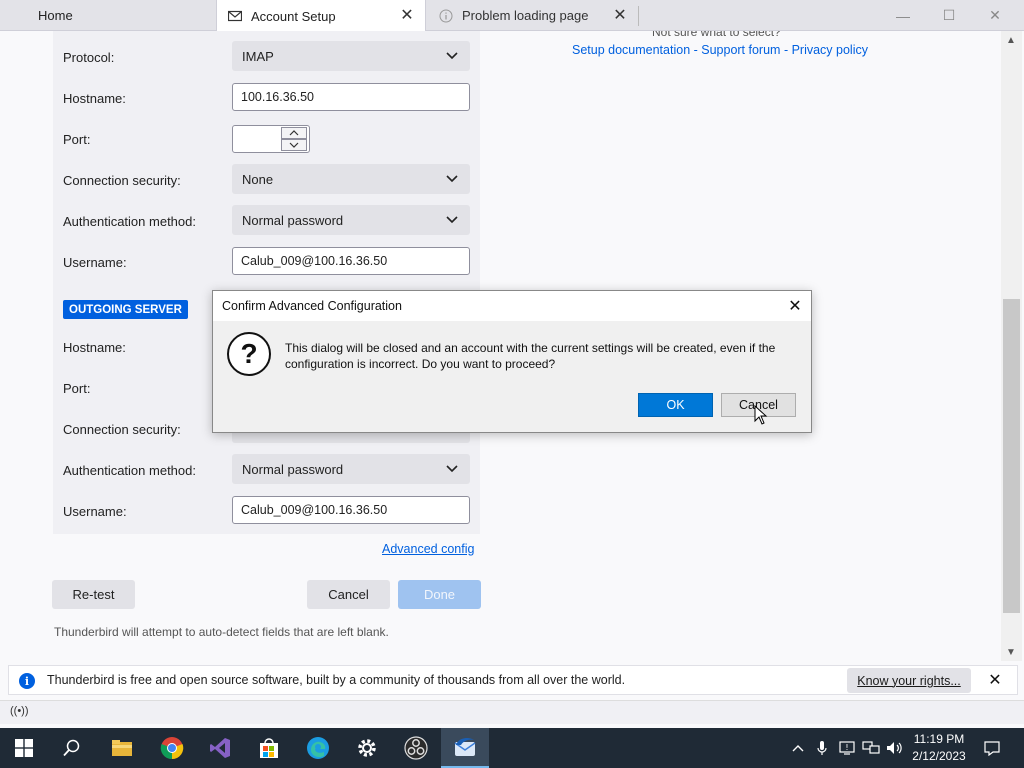 This screenshot has width=1024, height=768. What do you see at coordinates (293, 16) in the screenshot?
I see `tab-account-setup-label: Account Setup` at bounding box center [293, 16].